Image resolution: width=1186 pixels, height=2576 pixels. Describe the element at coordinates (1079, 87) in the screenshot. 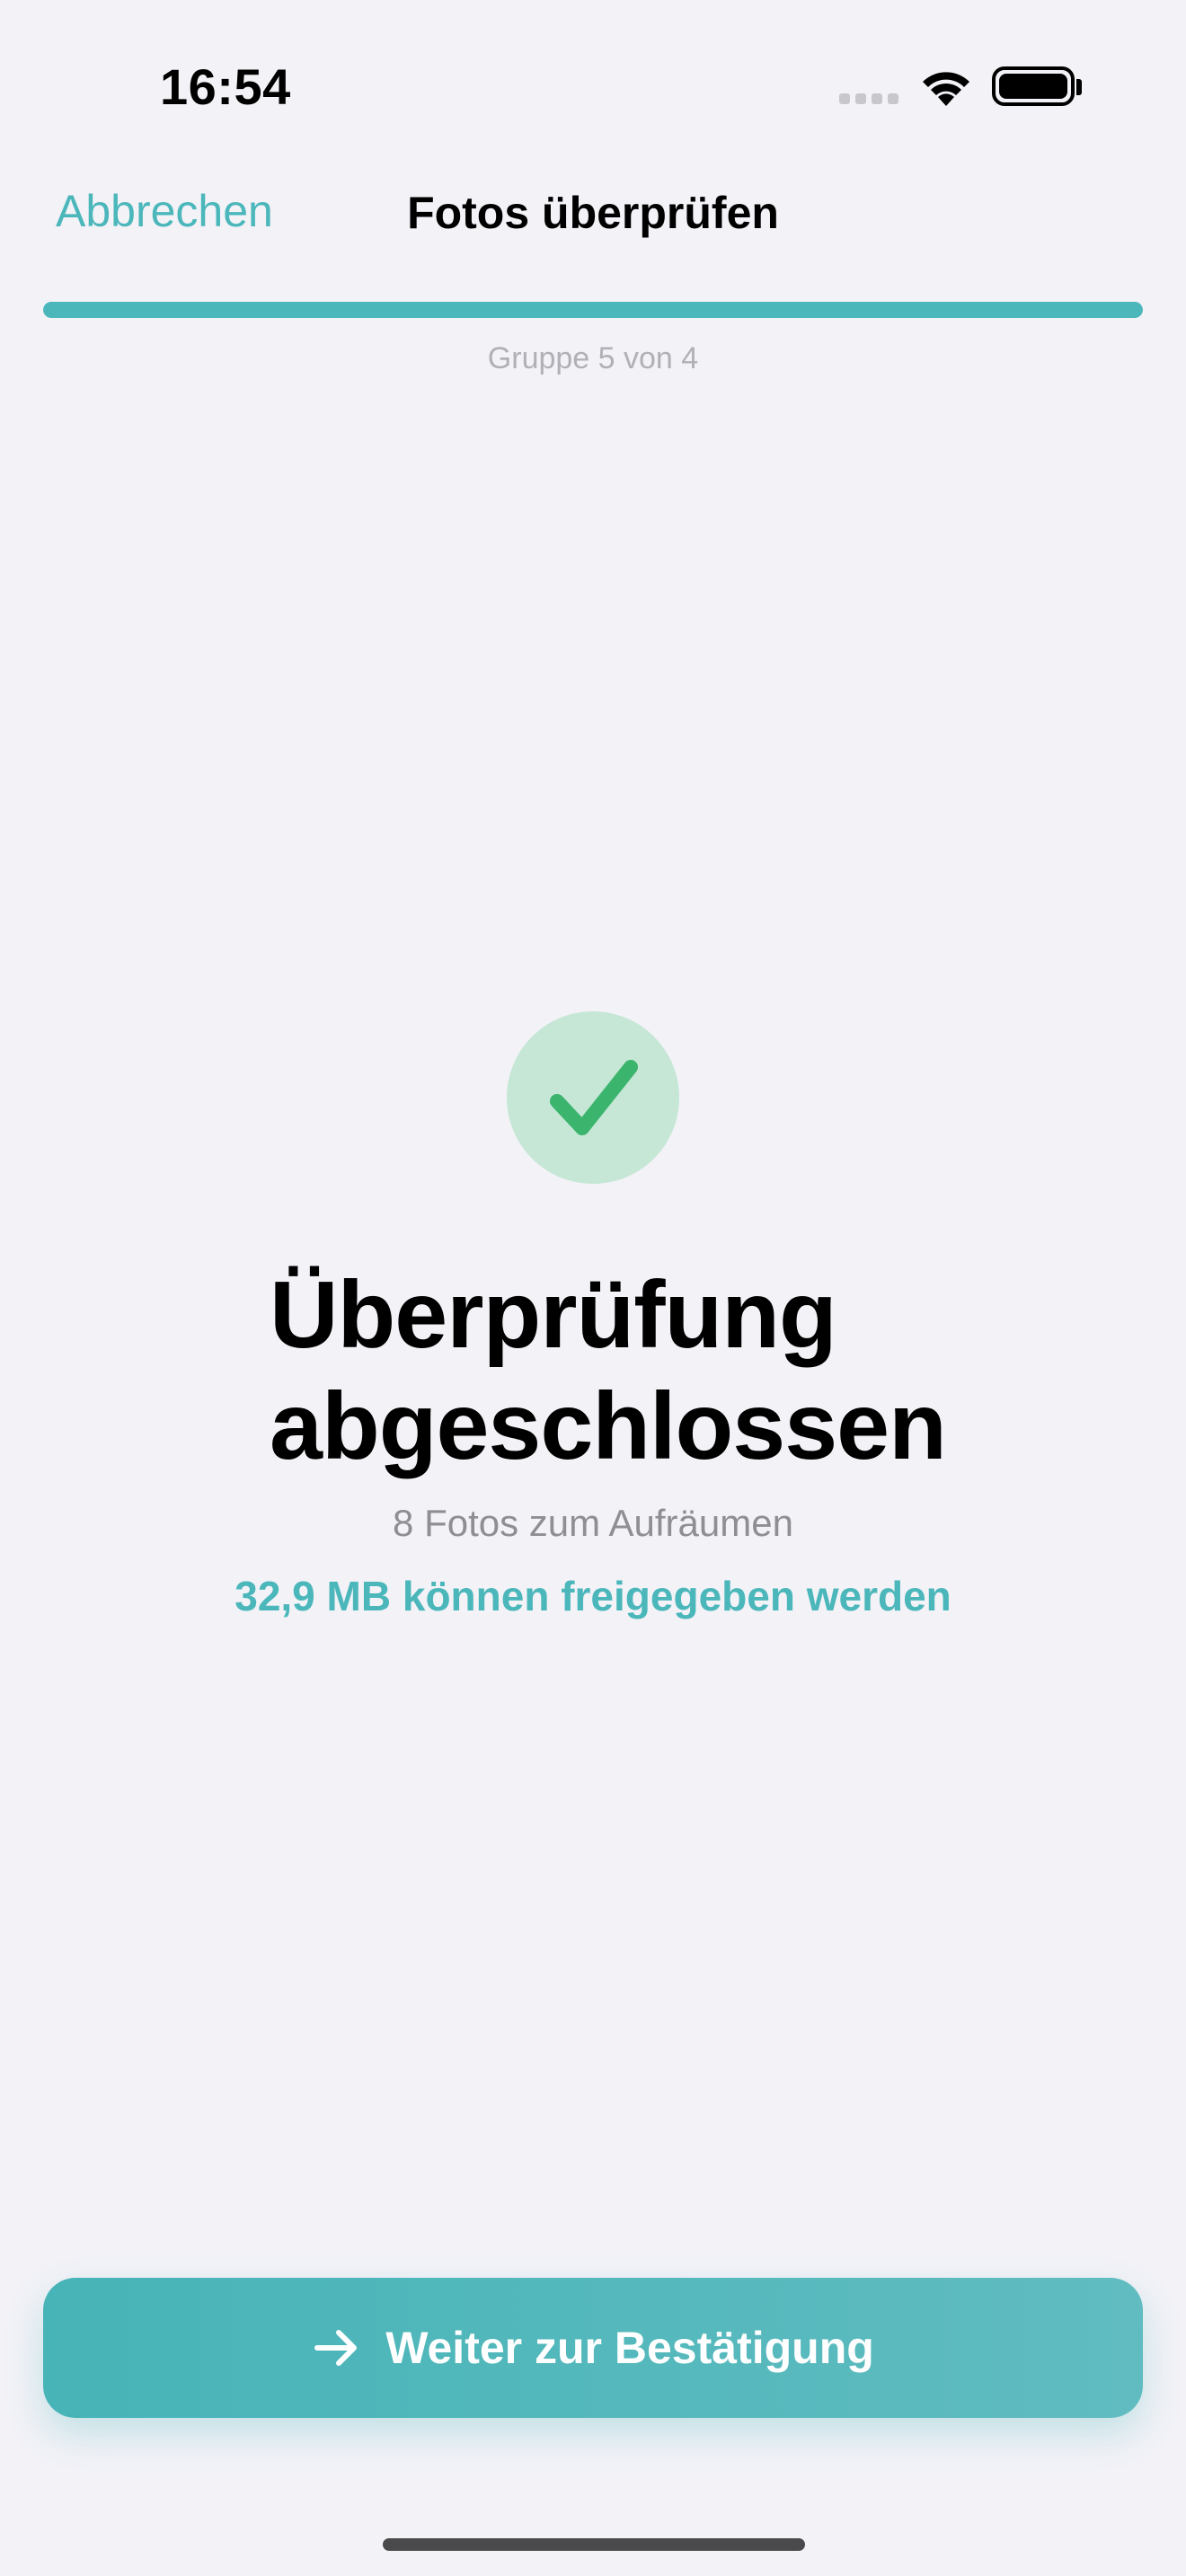

I see `battery-cap` at that location.